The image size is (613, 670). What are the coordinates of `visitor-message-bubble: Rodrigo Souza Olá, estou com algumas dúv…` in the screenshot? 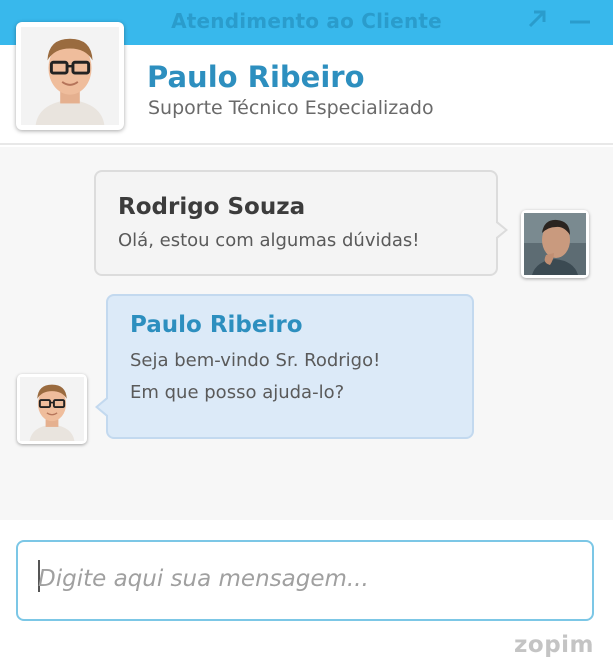 It's located at (301, 223).